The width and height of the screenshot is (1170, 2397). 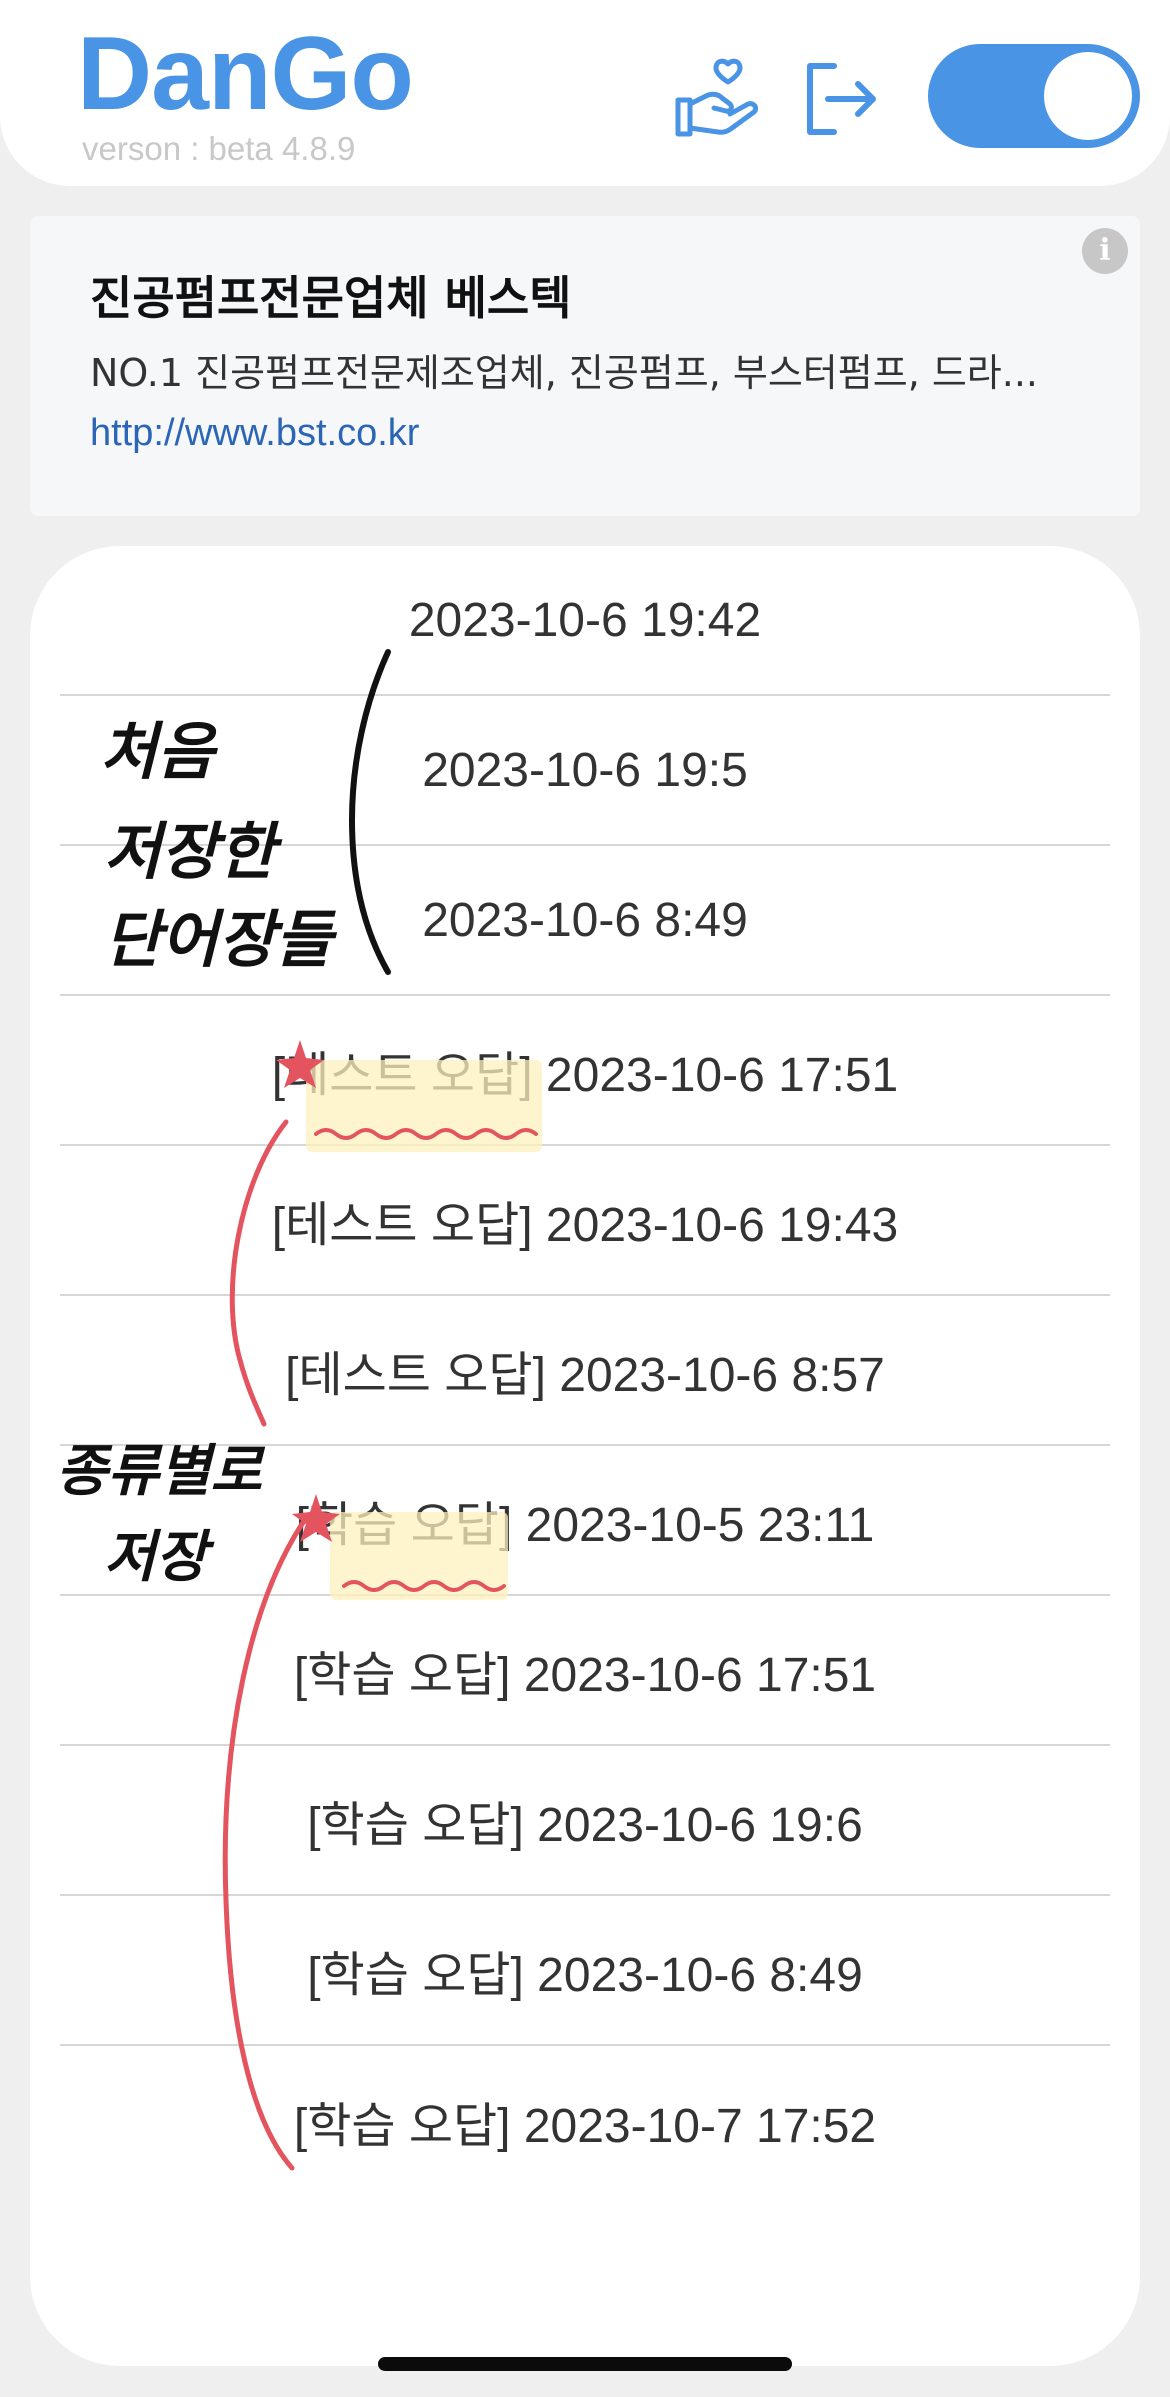 What do you see at coordinates (585, 93) in the screenshot?
I see `app-header: DanGo verson : beta 4.8.9` at bounding box center [585, 93].